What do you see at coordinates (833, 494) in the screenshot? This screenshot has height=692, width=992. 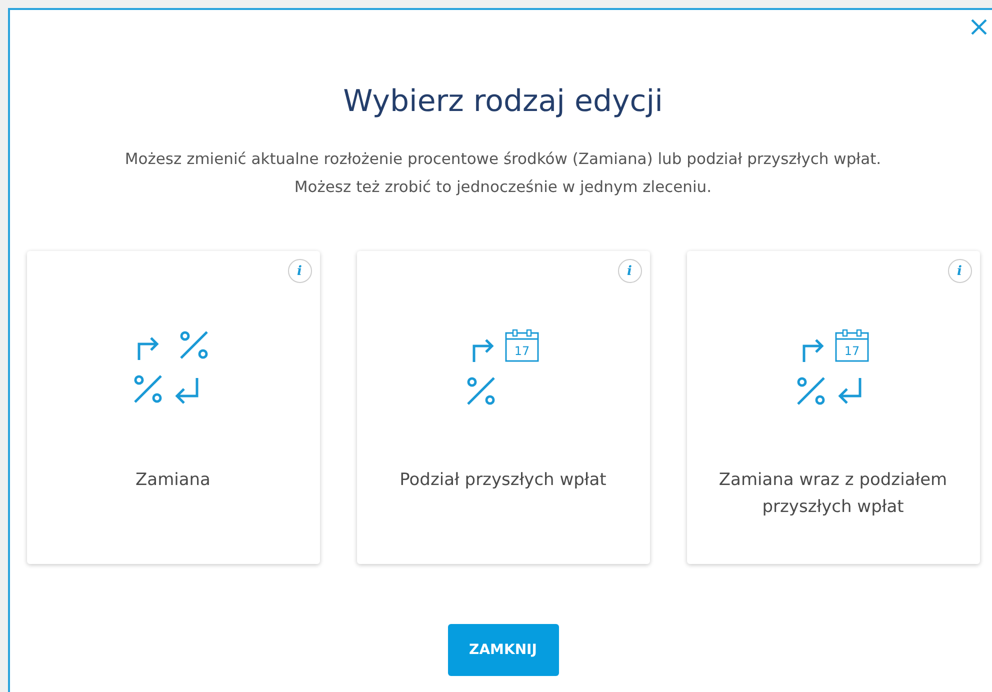 I see `option-label: Zamiana wraz z podziałem przyszłych wpłat` at bounding box center [833, 494].